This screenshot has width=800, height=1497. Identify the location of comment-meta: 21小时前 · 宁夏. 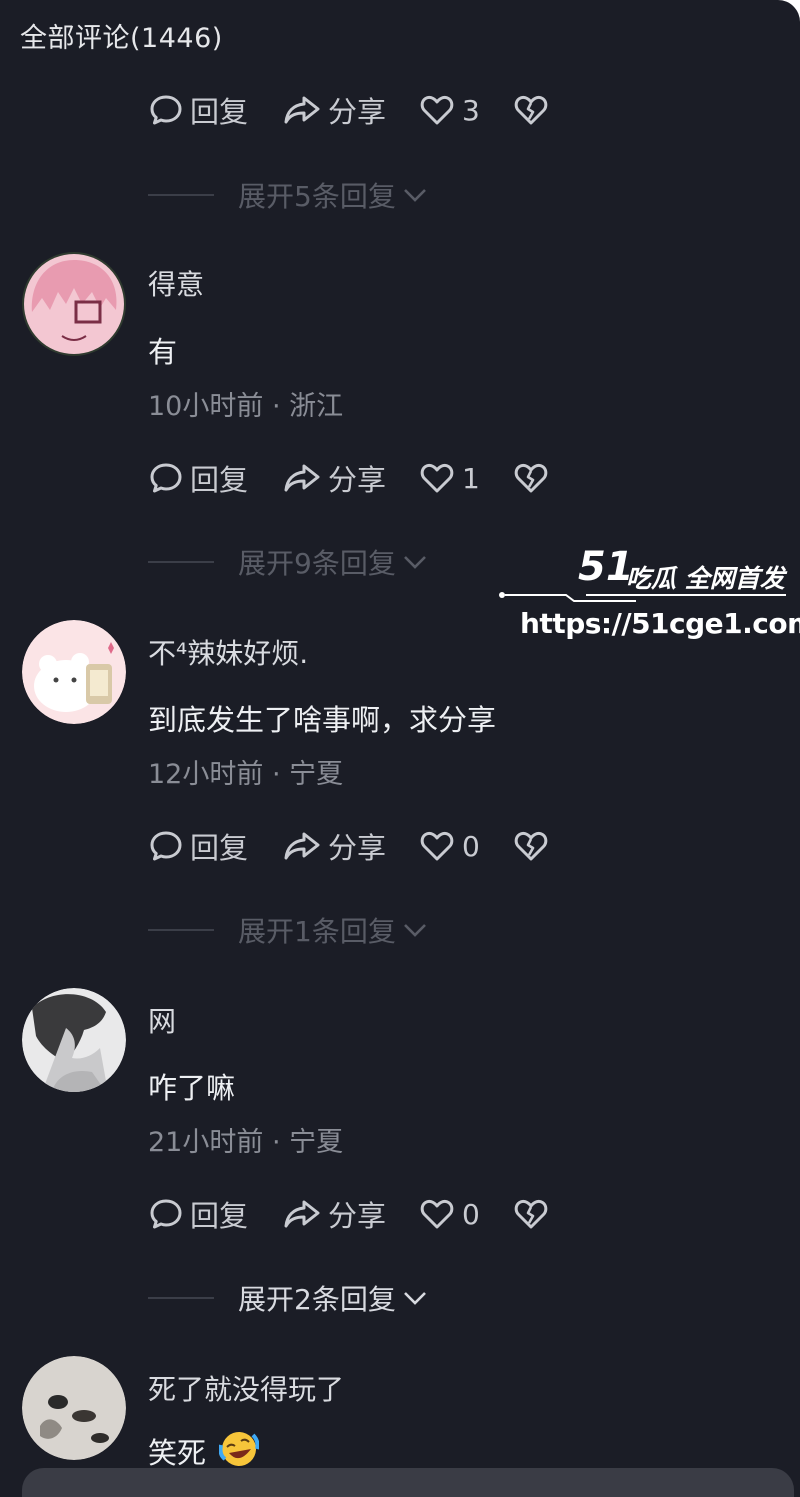
(245, 1139).